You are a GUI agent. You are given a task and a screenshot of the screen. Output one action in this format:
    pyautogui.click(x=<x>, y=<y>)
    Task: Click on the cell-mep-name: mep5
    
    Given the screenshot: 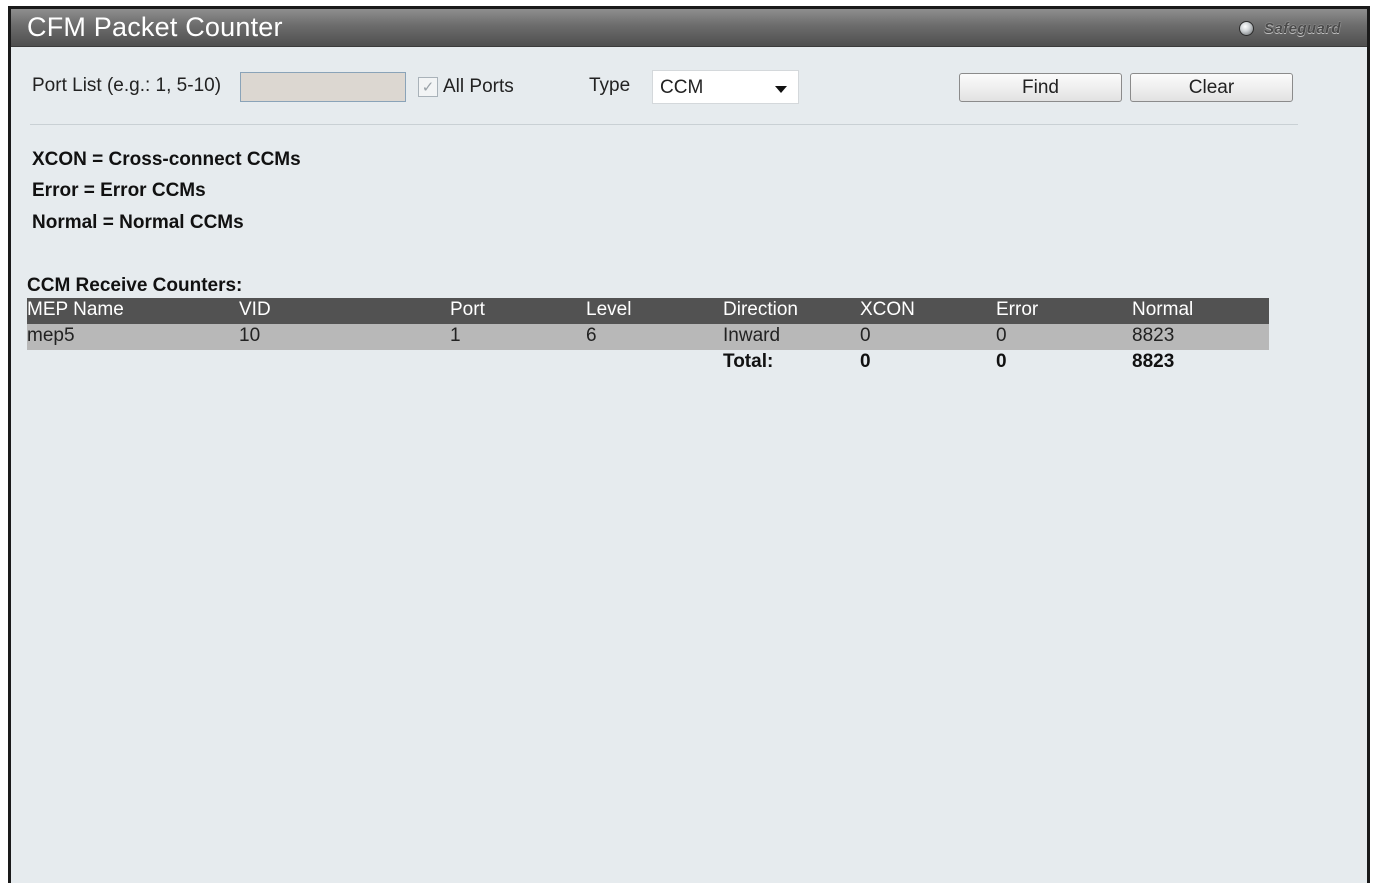 What is the action you would take?
    pyautogui.click(x=51, y=335)
    